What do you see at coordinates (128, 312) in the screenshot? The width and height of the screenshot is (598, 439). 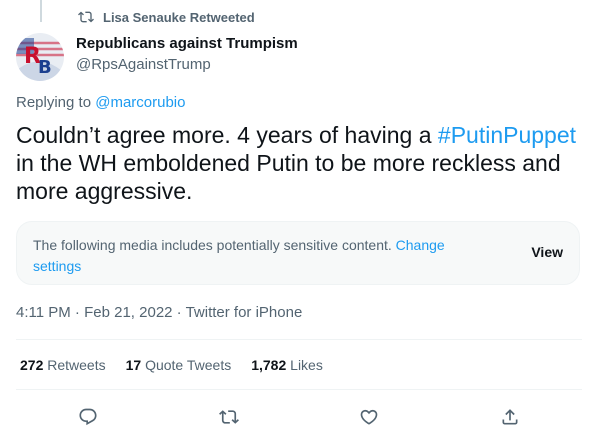 I see `tweet-date: Feb 21, 2022` at bounding box center [128, 312].